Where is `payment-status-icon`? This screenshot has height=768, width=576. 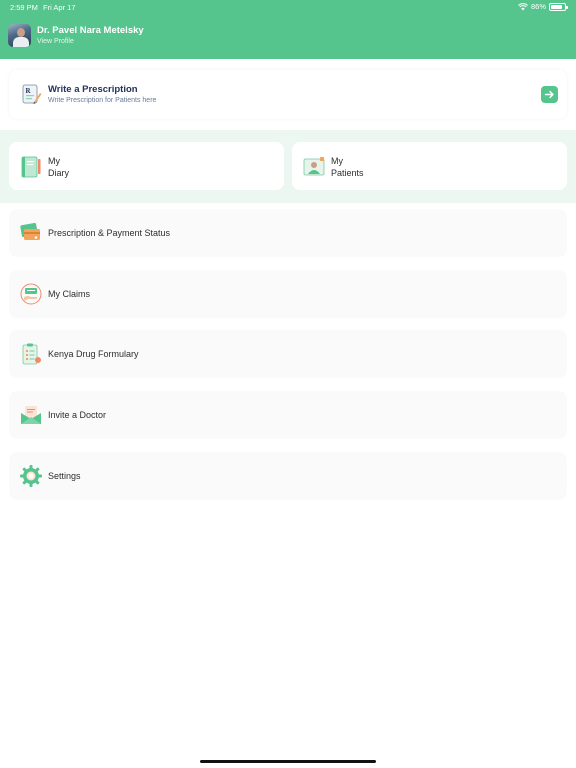
payment-status-icon is located at coordinates (30, 231).